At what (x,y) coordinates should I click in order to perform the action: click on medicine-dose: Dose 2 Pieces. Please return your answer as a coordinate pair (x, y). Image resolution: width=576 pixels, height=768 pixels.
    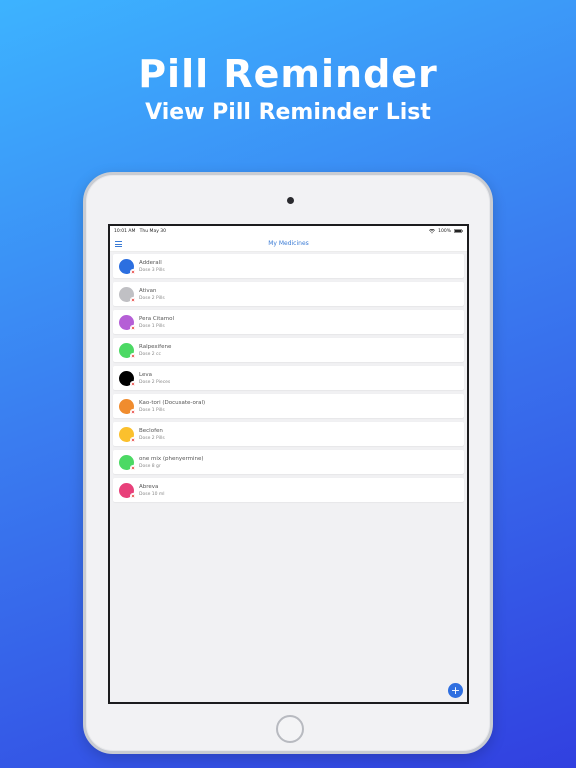
    Looking at the image, I should click on (155, 382).